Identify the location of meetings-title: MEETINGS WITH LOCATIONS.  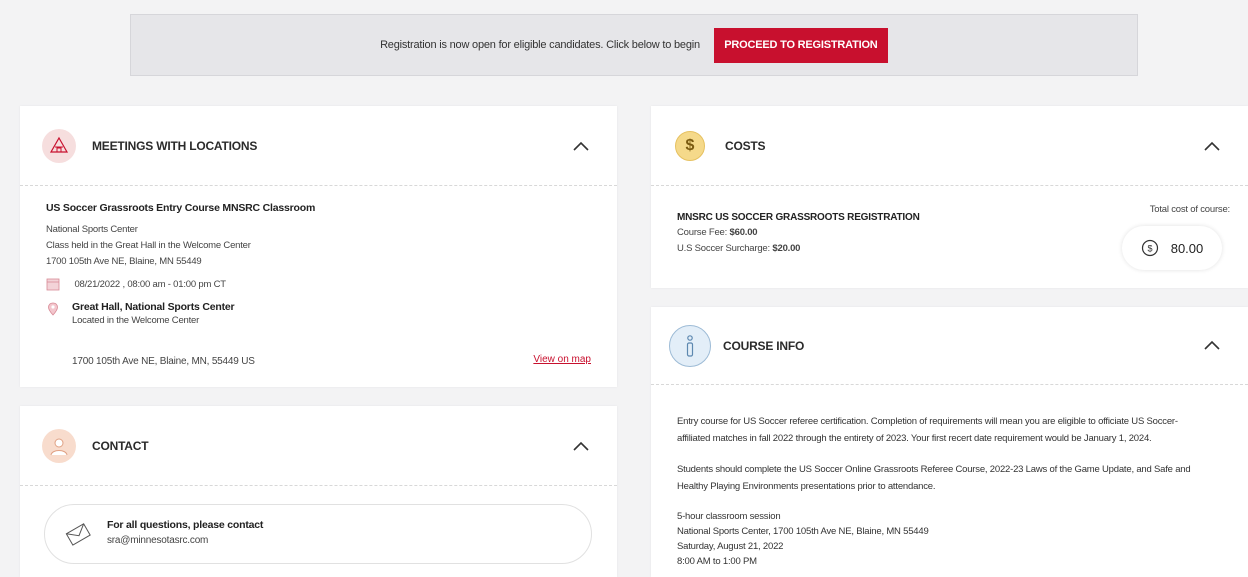
(175, 145).